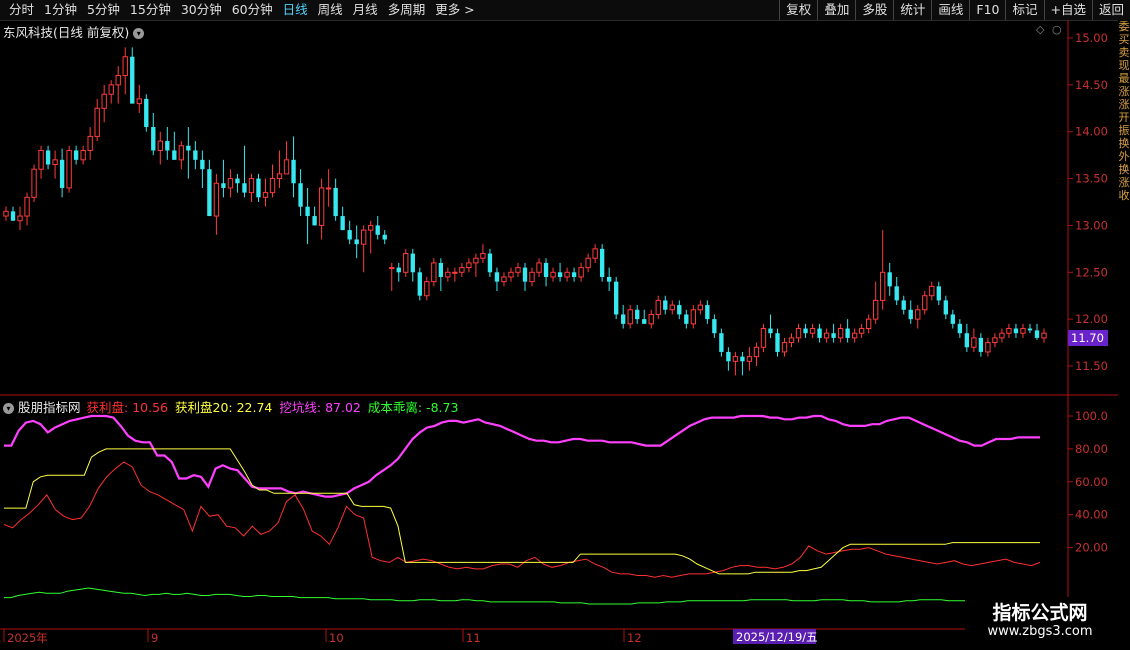  What do you see at coordinates (1040, 631) in the screenshot?
I see `watermark-url: www.zbgs3.com` at bounding box center [1040, 631].